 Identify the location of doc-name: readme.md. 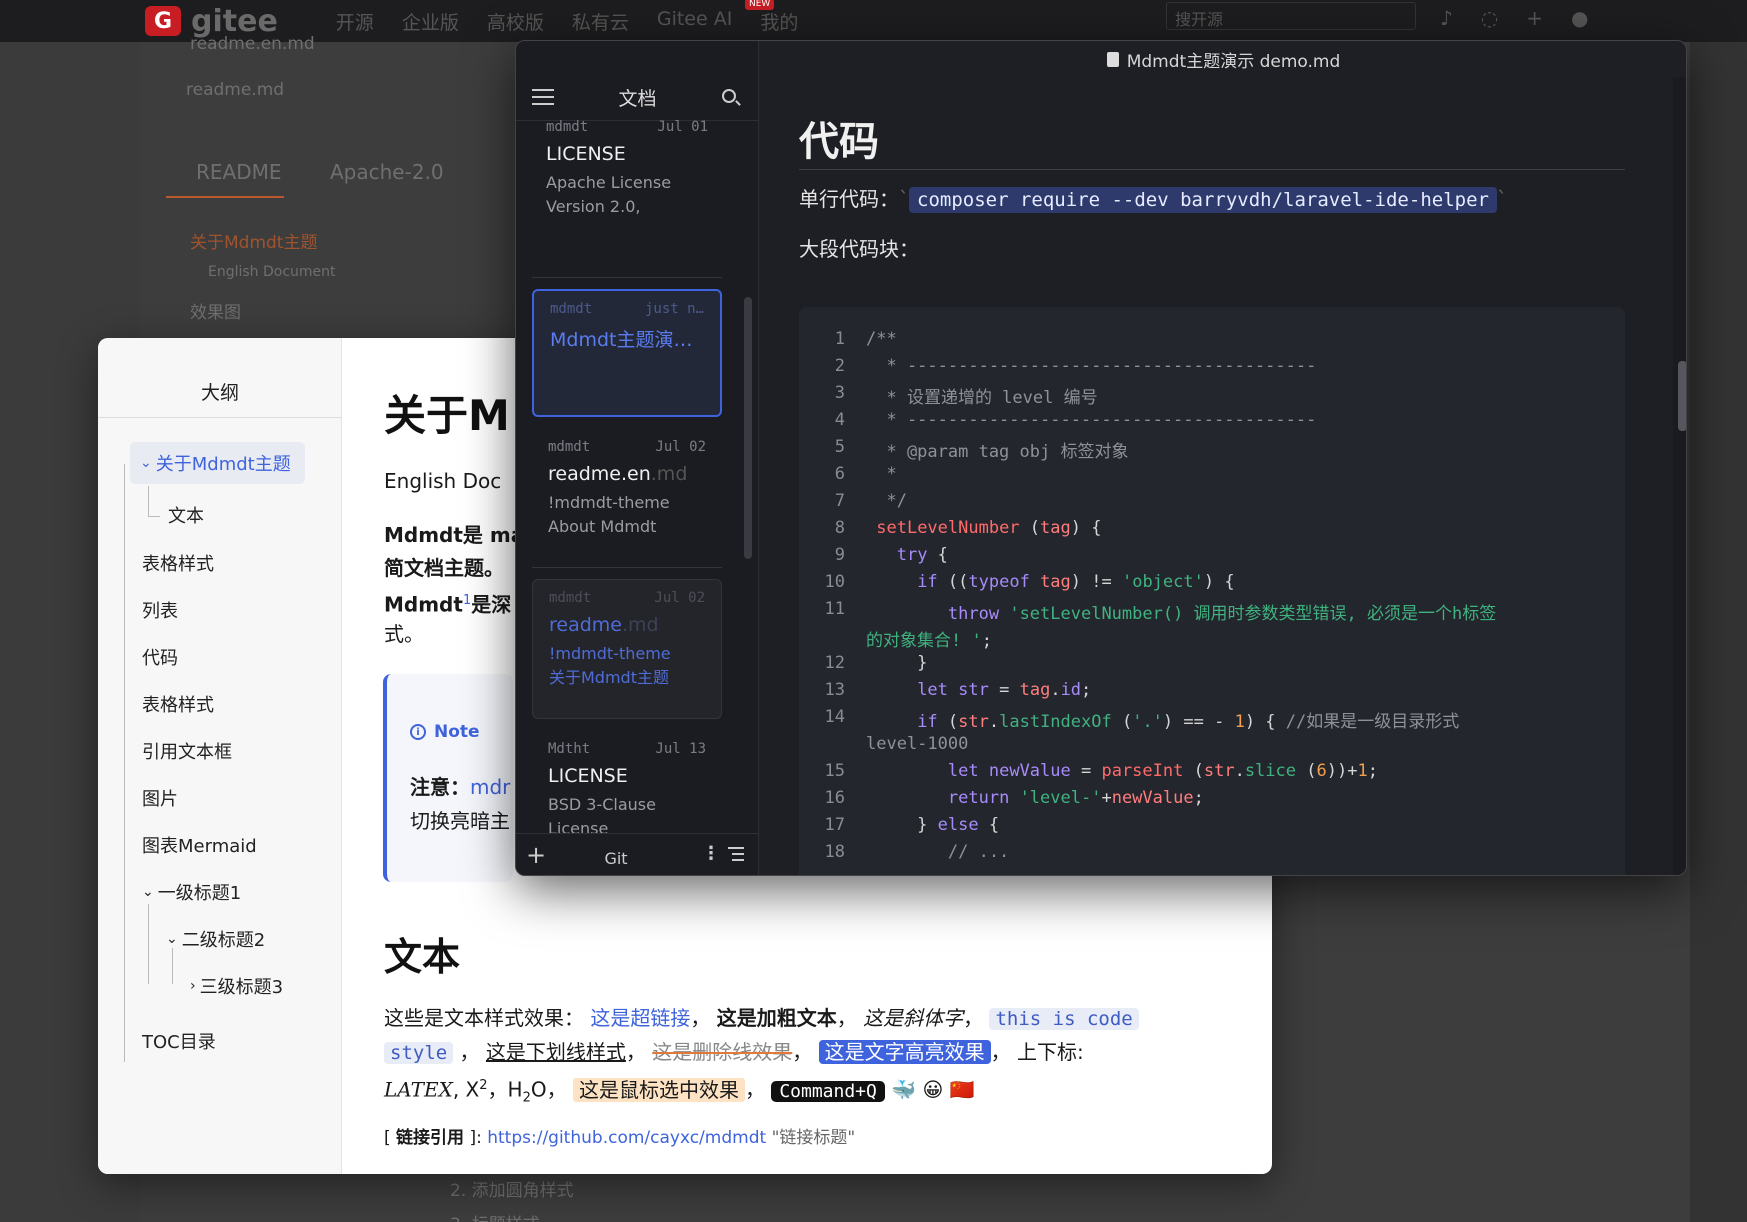
(627, 625).